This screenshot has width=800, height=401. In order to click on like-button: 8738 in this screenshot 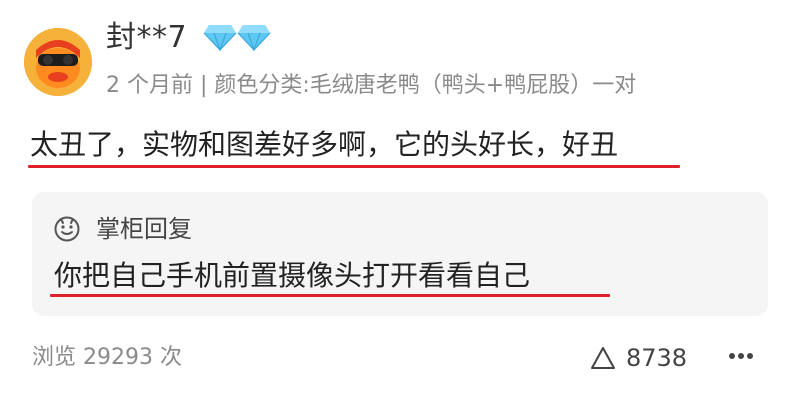, I will do `click(638, 358)`.